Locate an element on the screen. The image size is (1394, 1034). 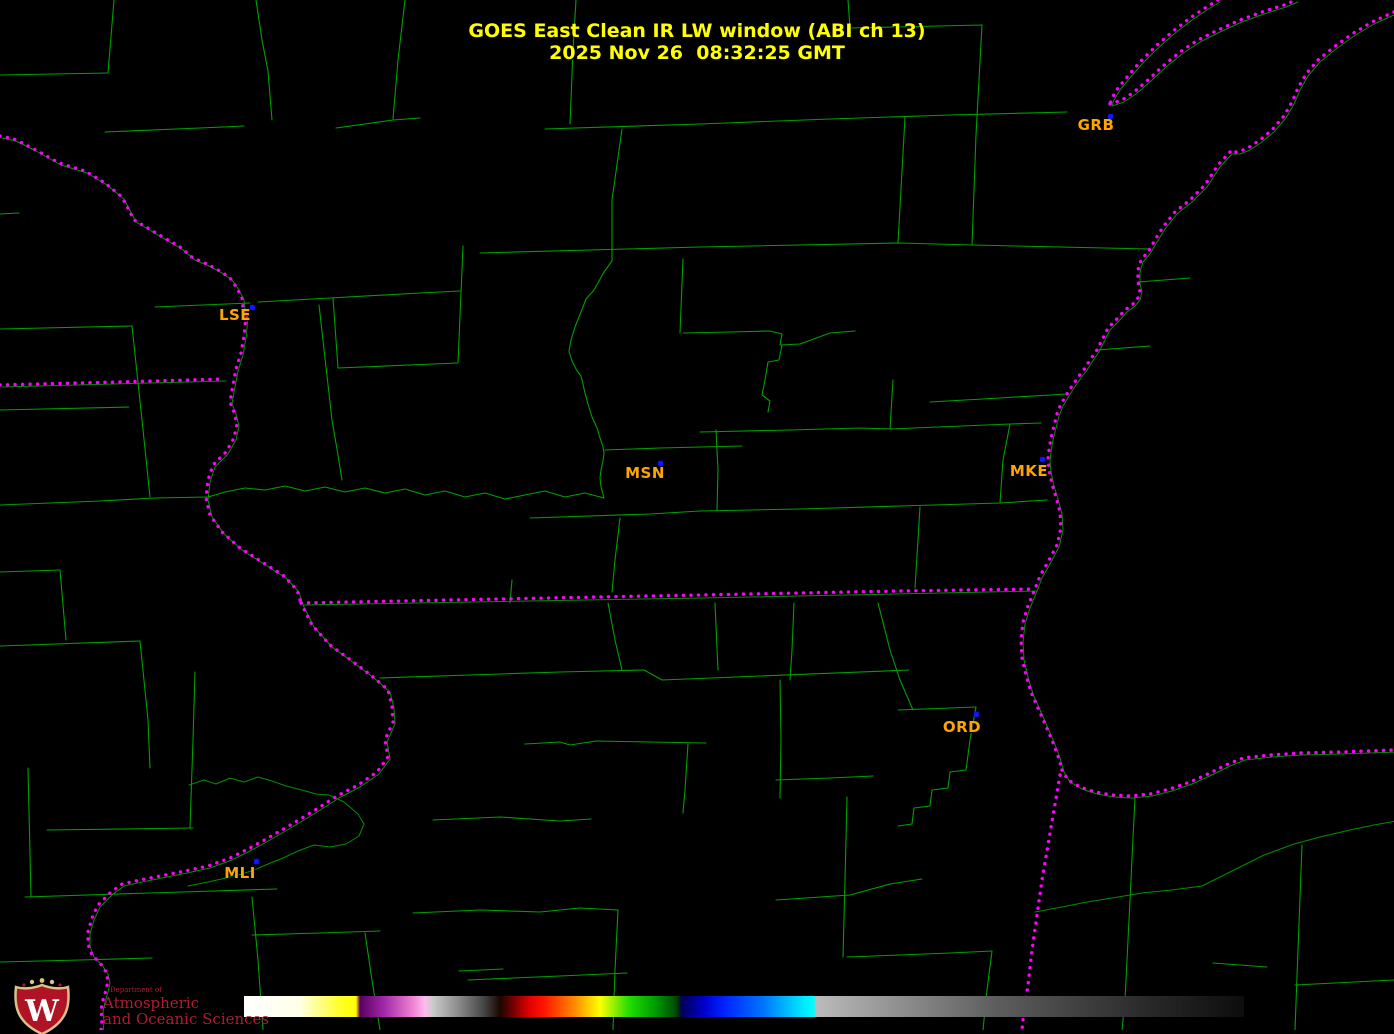
logo-line-3: and Oceanic Sciences is located at coordinates (186, 1019).